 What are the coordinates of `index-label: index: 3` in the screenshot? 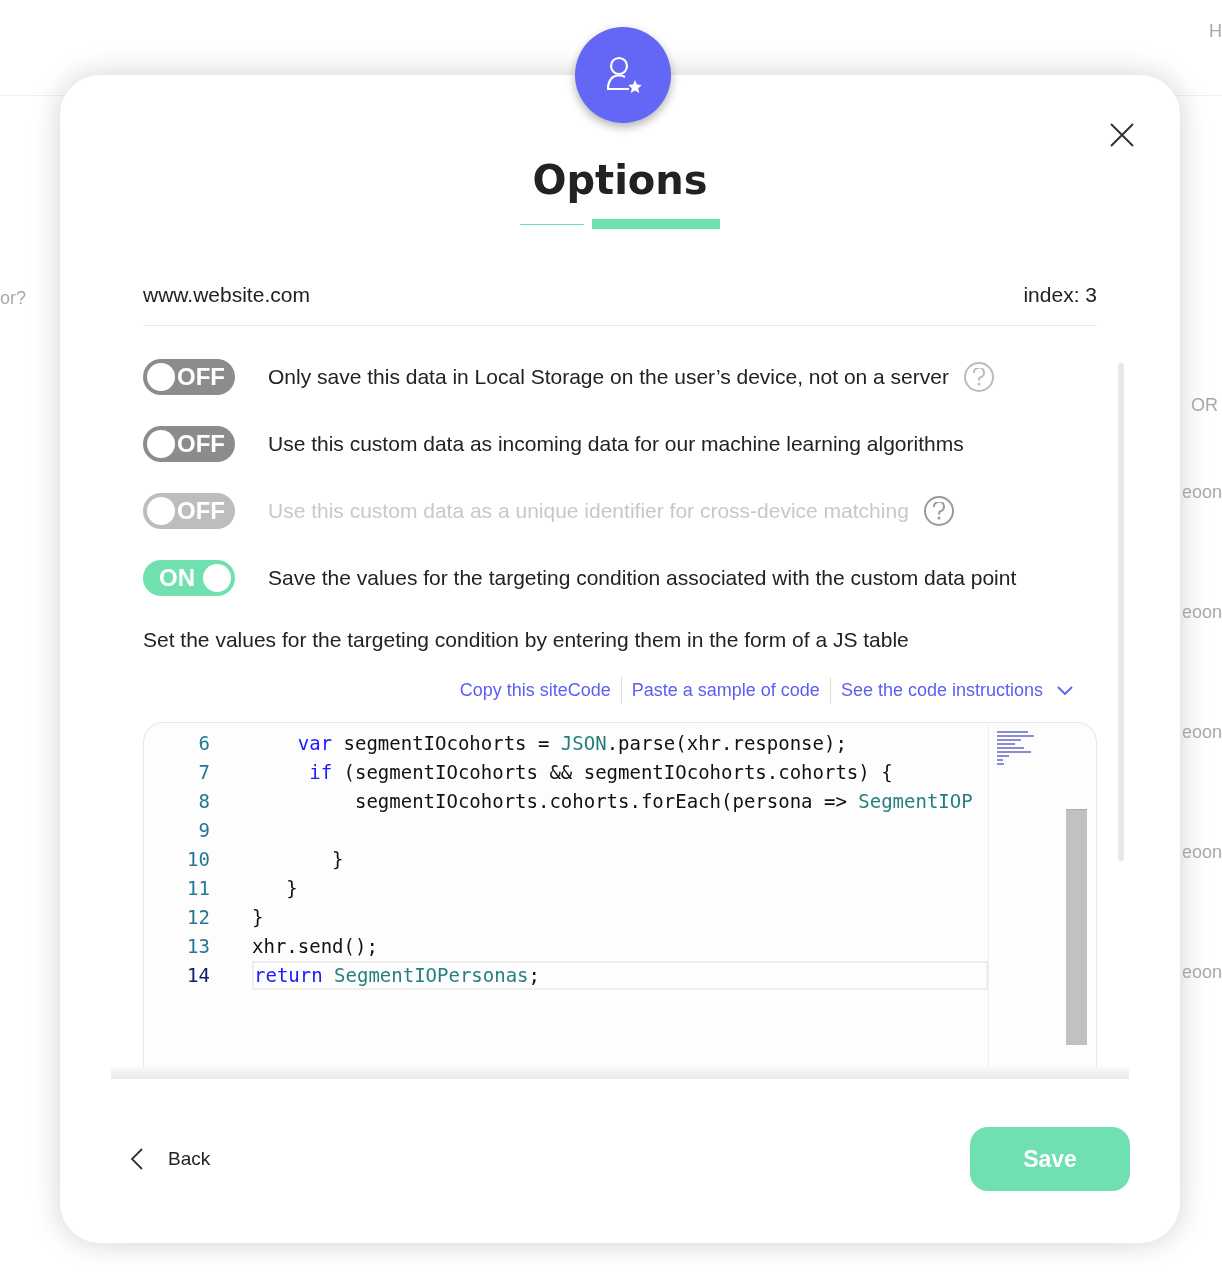 It's located at (1060, 295).